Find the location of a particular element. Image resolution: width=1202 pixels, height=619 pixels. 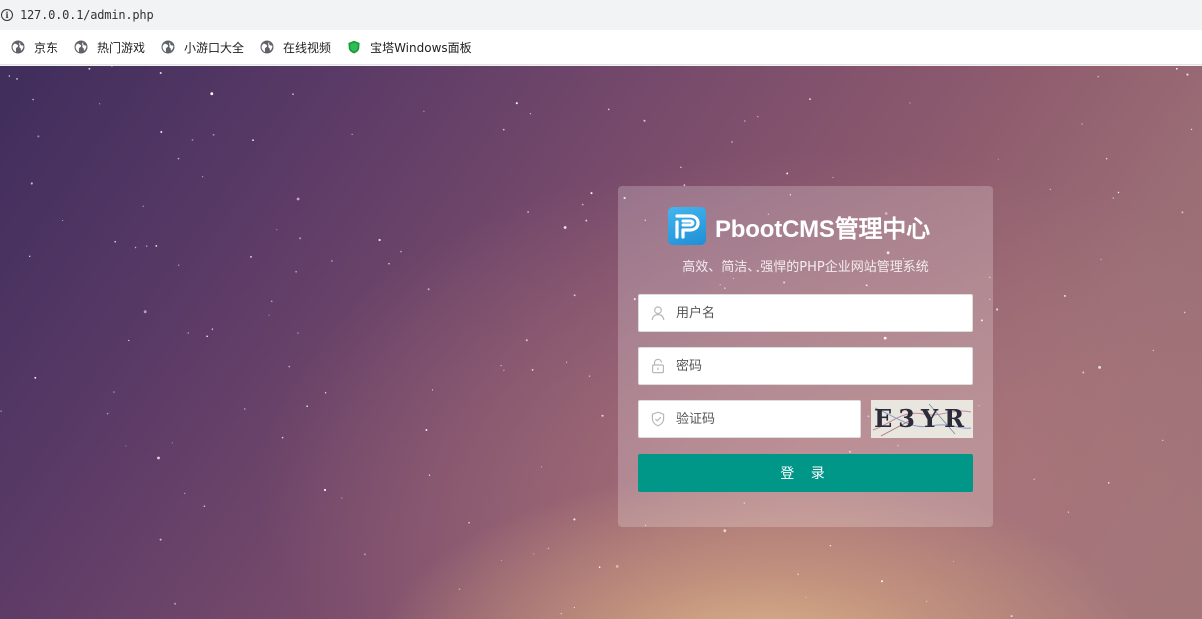

captcha-field is located at coordinates (749, 419).